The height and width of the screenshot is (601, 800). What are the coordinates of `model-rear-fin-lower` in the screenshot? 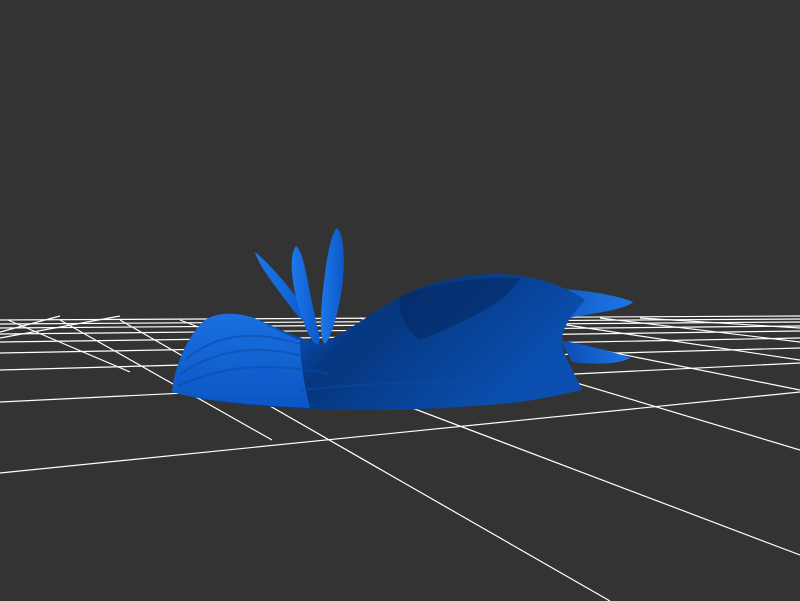 It's located at (595, 352).